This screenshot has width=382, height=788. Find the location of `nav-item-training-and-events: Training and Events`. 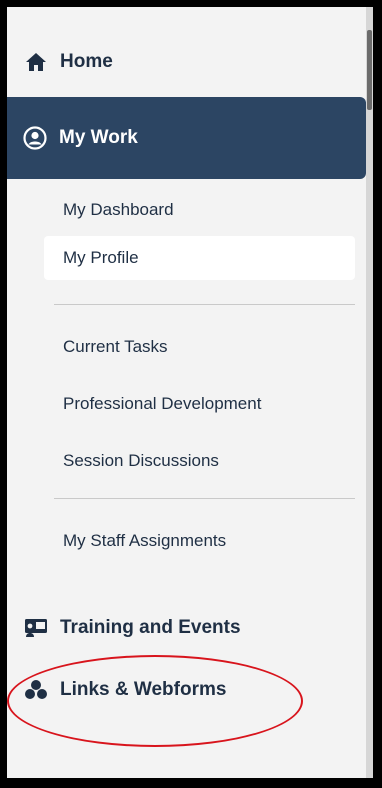

nav-item-training-and-events: Training and Events is located at coordinates (187, 628).